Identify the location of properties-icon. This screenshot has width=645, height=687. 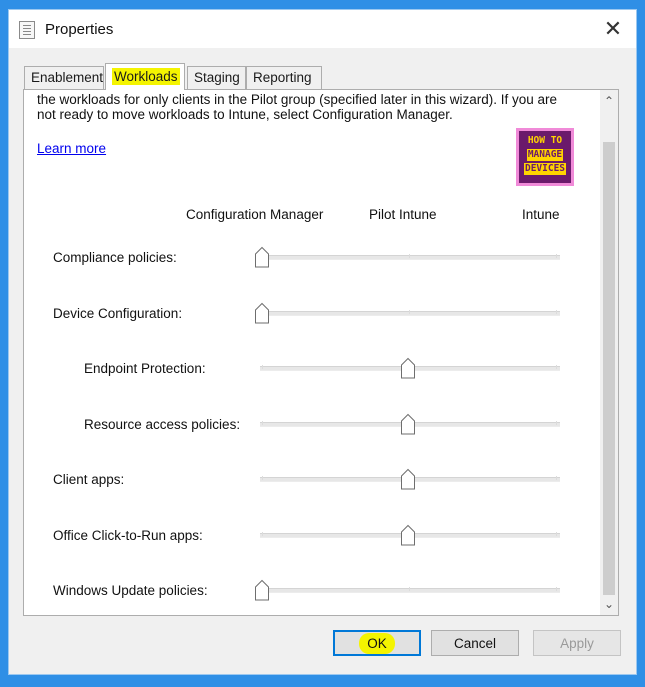
(27, 30).